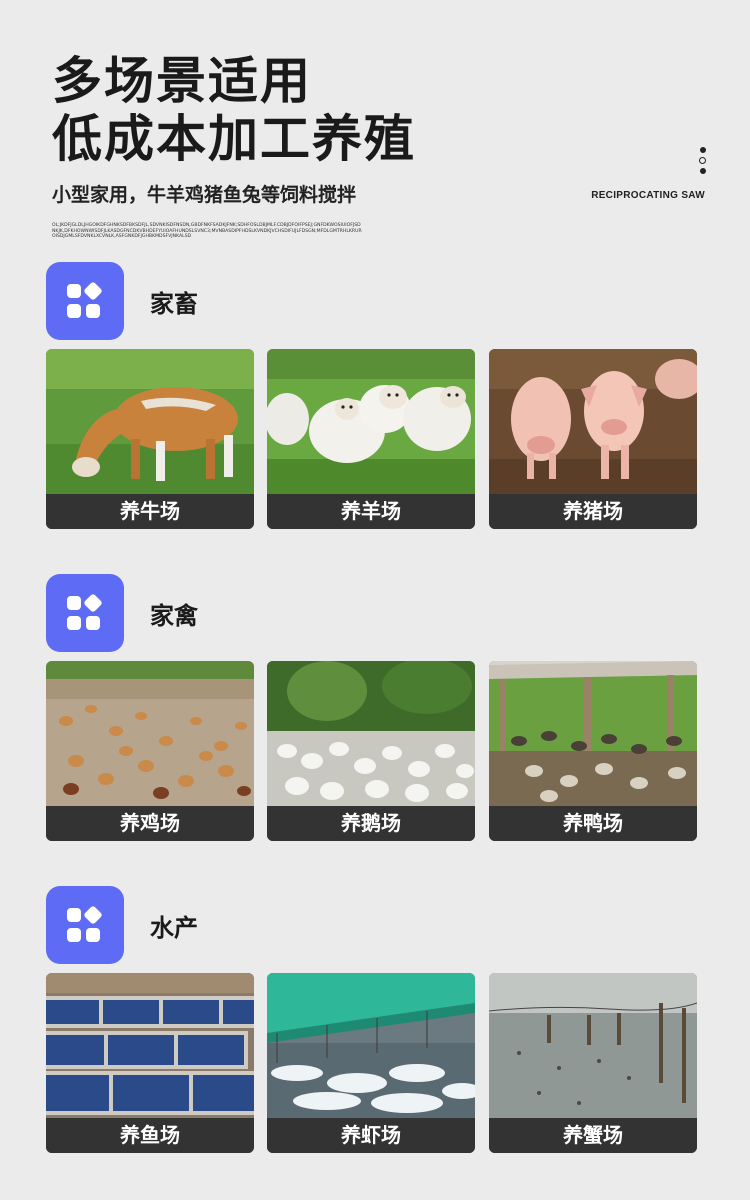 This screenshot has height=1200, width=750. I want to click on sheep-photo, so click(371, 421).